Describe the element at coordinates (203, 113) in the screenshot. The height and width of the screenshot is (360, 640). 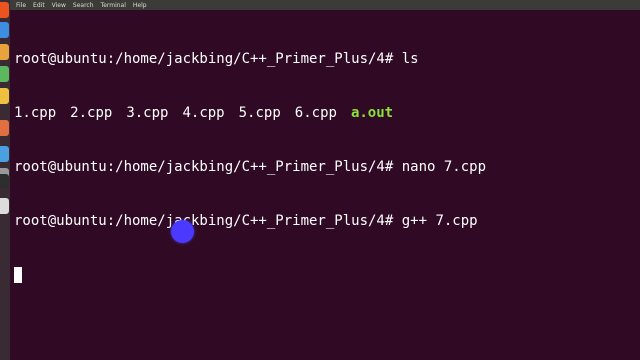
I see `file-entry: 4.cpp` at that location.